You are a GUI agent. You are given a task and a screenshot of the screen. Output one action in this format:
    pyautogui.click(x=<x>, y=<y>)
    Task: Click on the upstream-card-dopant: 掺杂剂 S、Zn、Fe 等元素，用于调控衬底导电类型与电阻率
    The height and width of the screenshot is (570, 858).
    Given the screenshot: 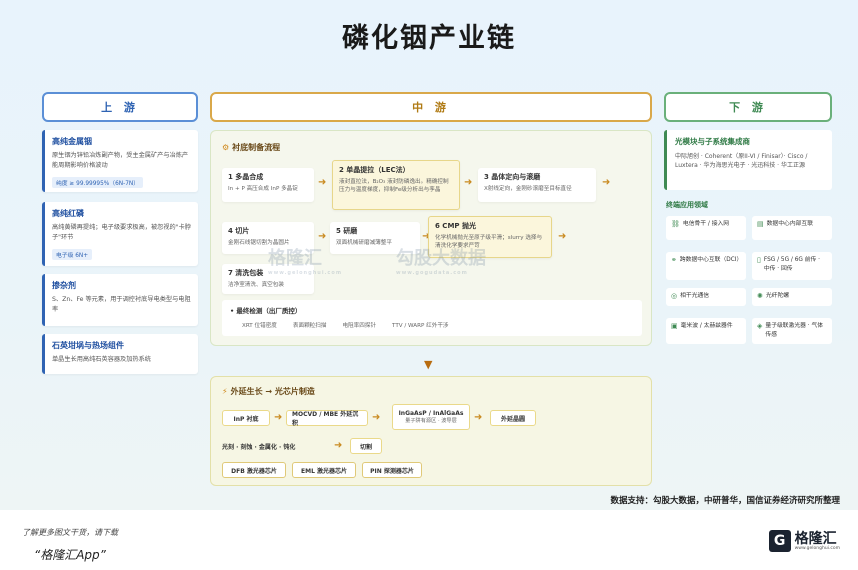 What is the action you would take?
    pyautogui.click(x=120, y=300)
    